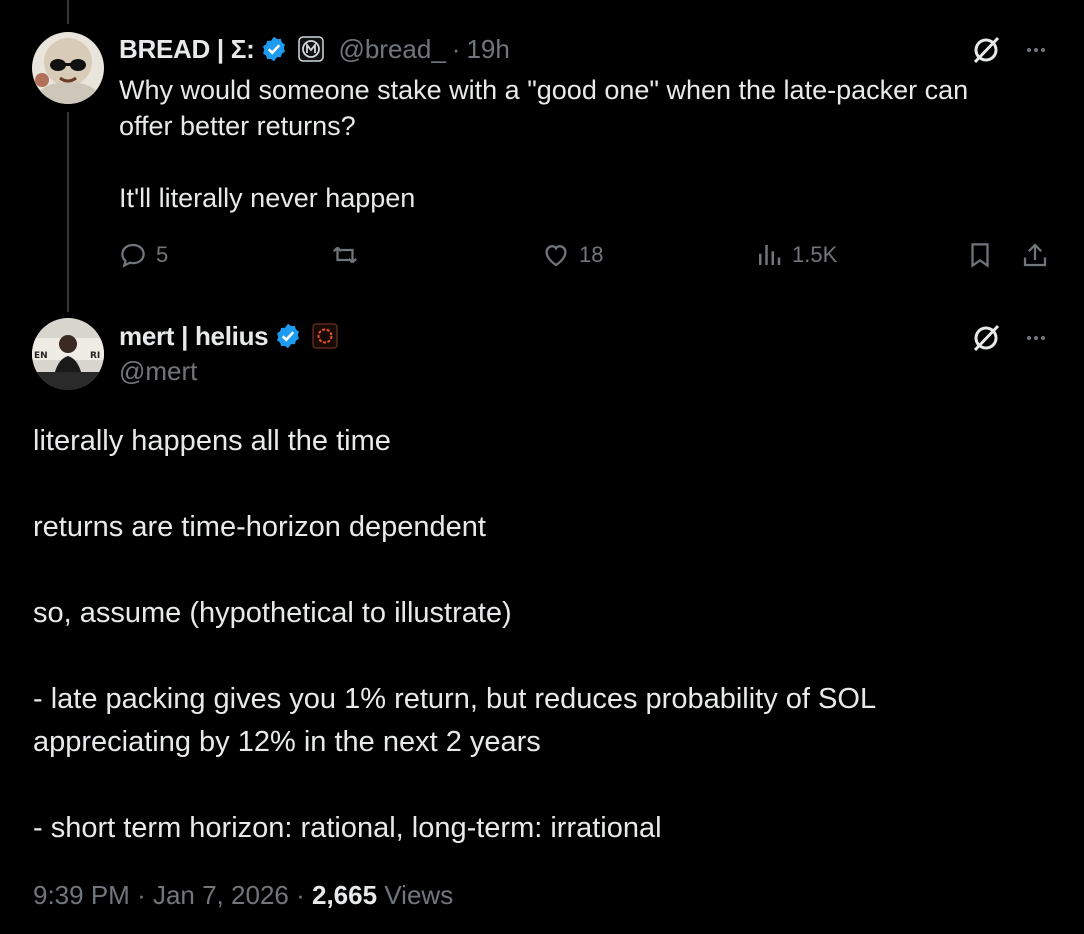 The height and width of the screenshot is (934, 1084). Describe the element at coordinates (194, 336) in the screenshot. I see `main-display-name: mert | helius` at that location.